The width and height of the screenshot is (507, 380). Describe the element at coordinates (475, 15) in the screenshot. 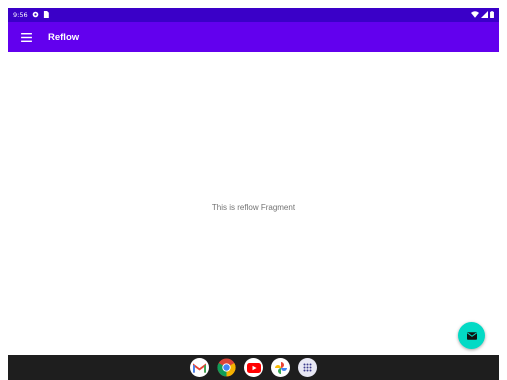

I see `wifi-icon` at that location.